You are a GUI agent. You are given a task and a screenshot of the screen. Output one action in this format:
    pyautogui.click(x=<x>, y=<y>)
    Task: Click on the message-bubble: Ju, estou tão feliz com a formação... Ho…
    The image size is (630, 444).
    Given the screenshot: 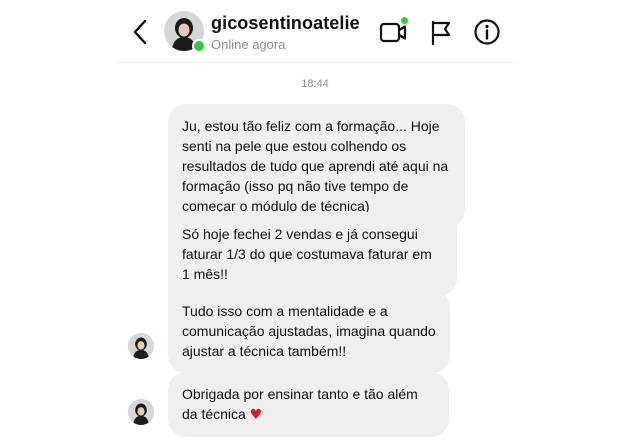 What is the action you would take?
    pyautogui.click(x=316, y=166)
    